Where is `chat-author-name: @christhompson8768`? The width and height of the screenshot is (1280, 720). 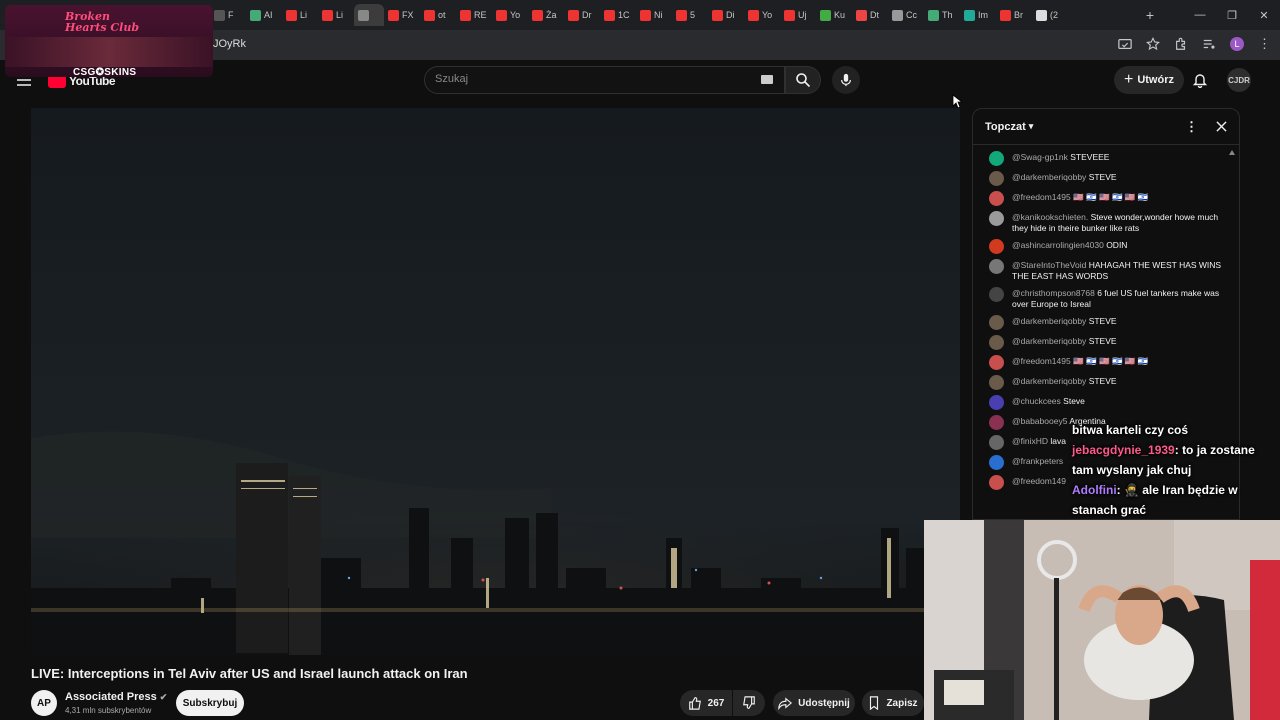
chat-author-name: @christhompson8768 is located at coordinates (1053, 293).